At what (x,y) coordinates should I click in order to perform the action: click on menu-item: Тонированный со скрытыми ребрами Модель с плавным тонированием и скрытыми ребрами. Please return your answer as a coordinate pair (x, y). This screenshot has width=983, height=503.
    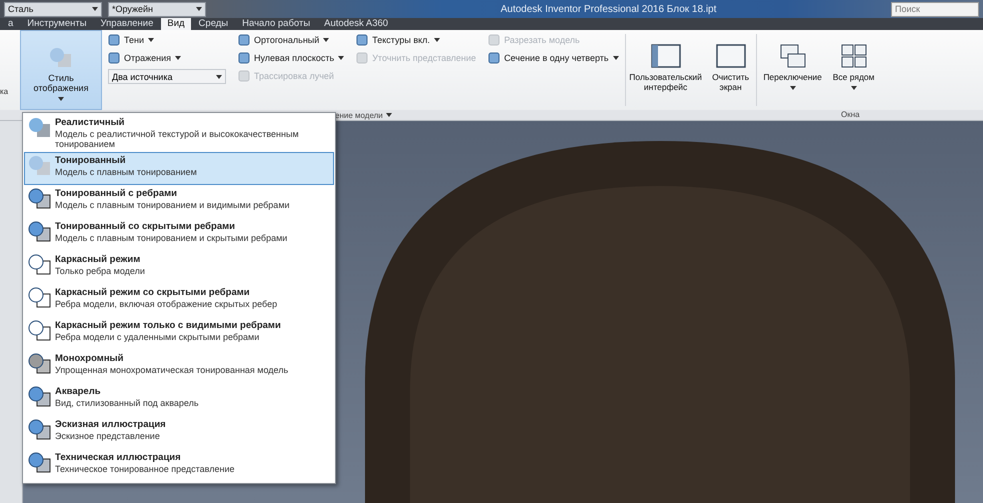
    Looking at the image, I should click on (179, 234).